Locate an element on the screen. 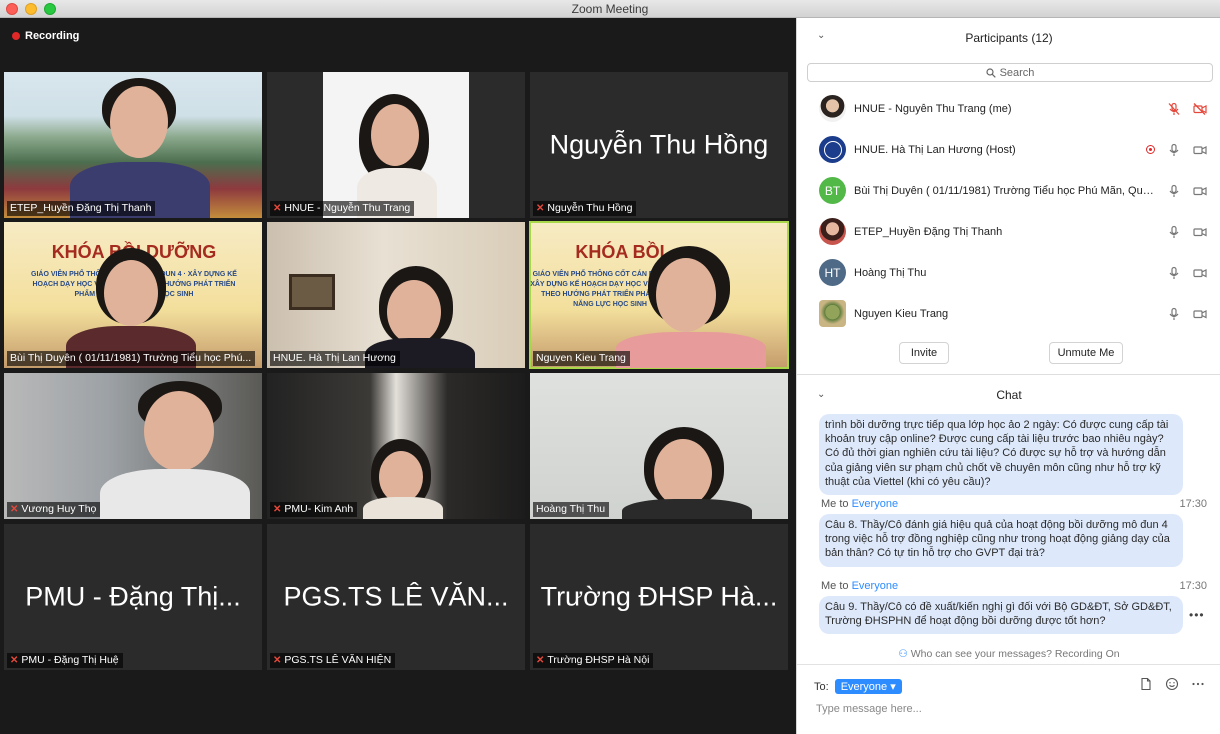 The height and width of the screenshot is (734, 1220). camera-off-icon is located at coordinates (1200, 109).